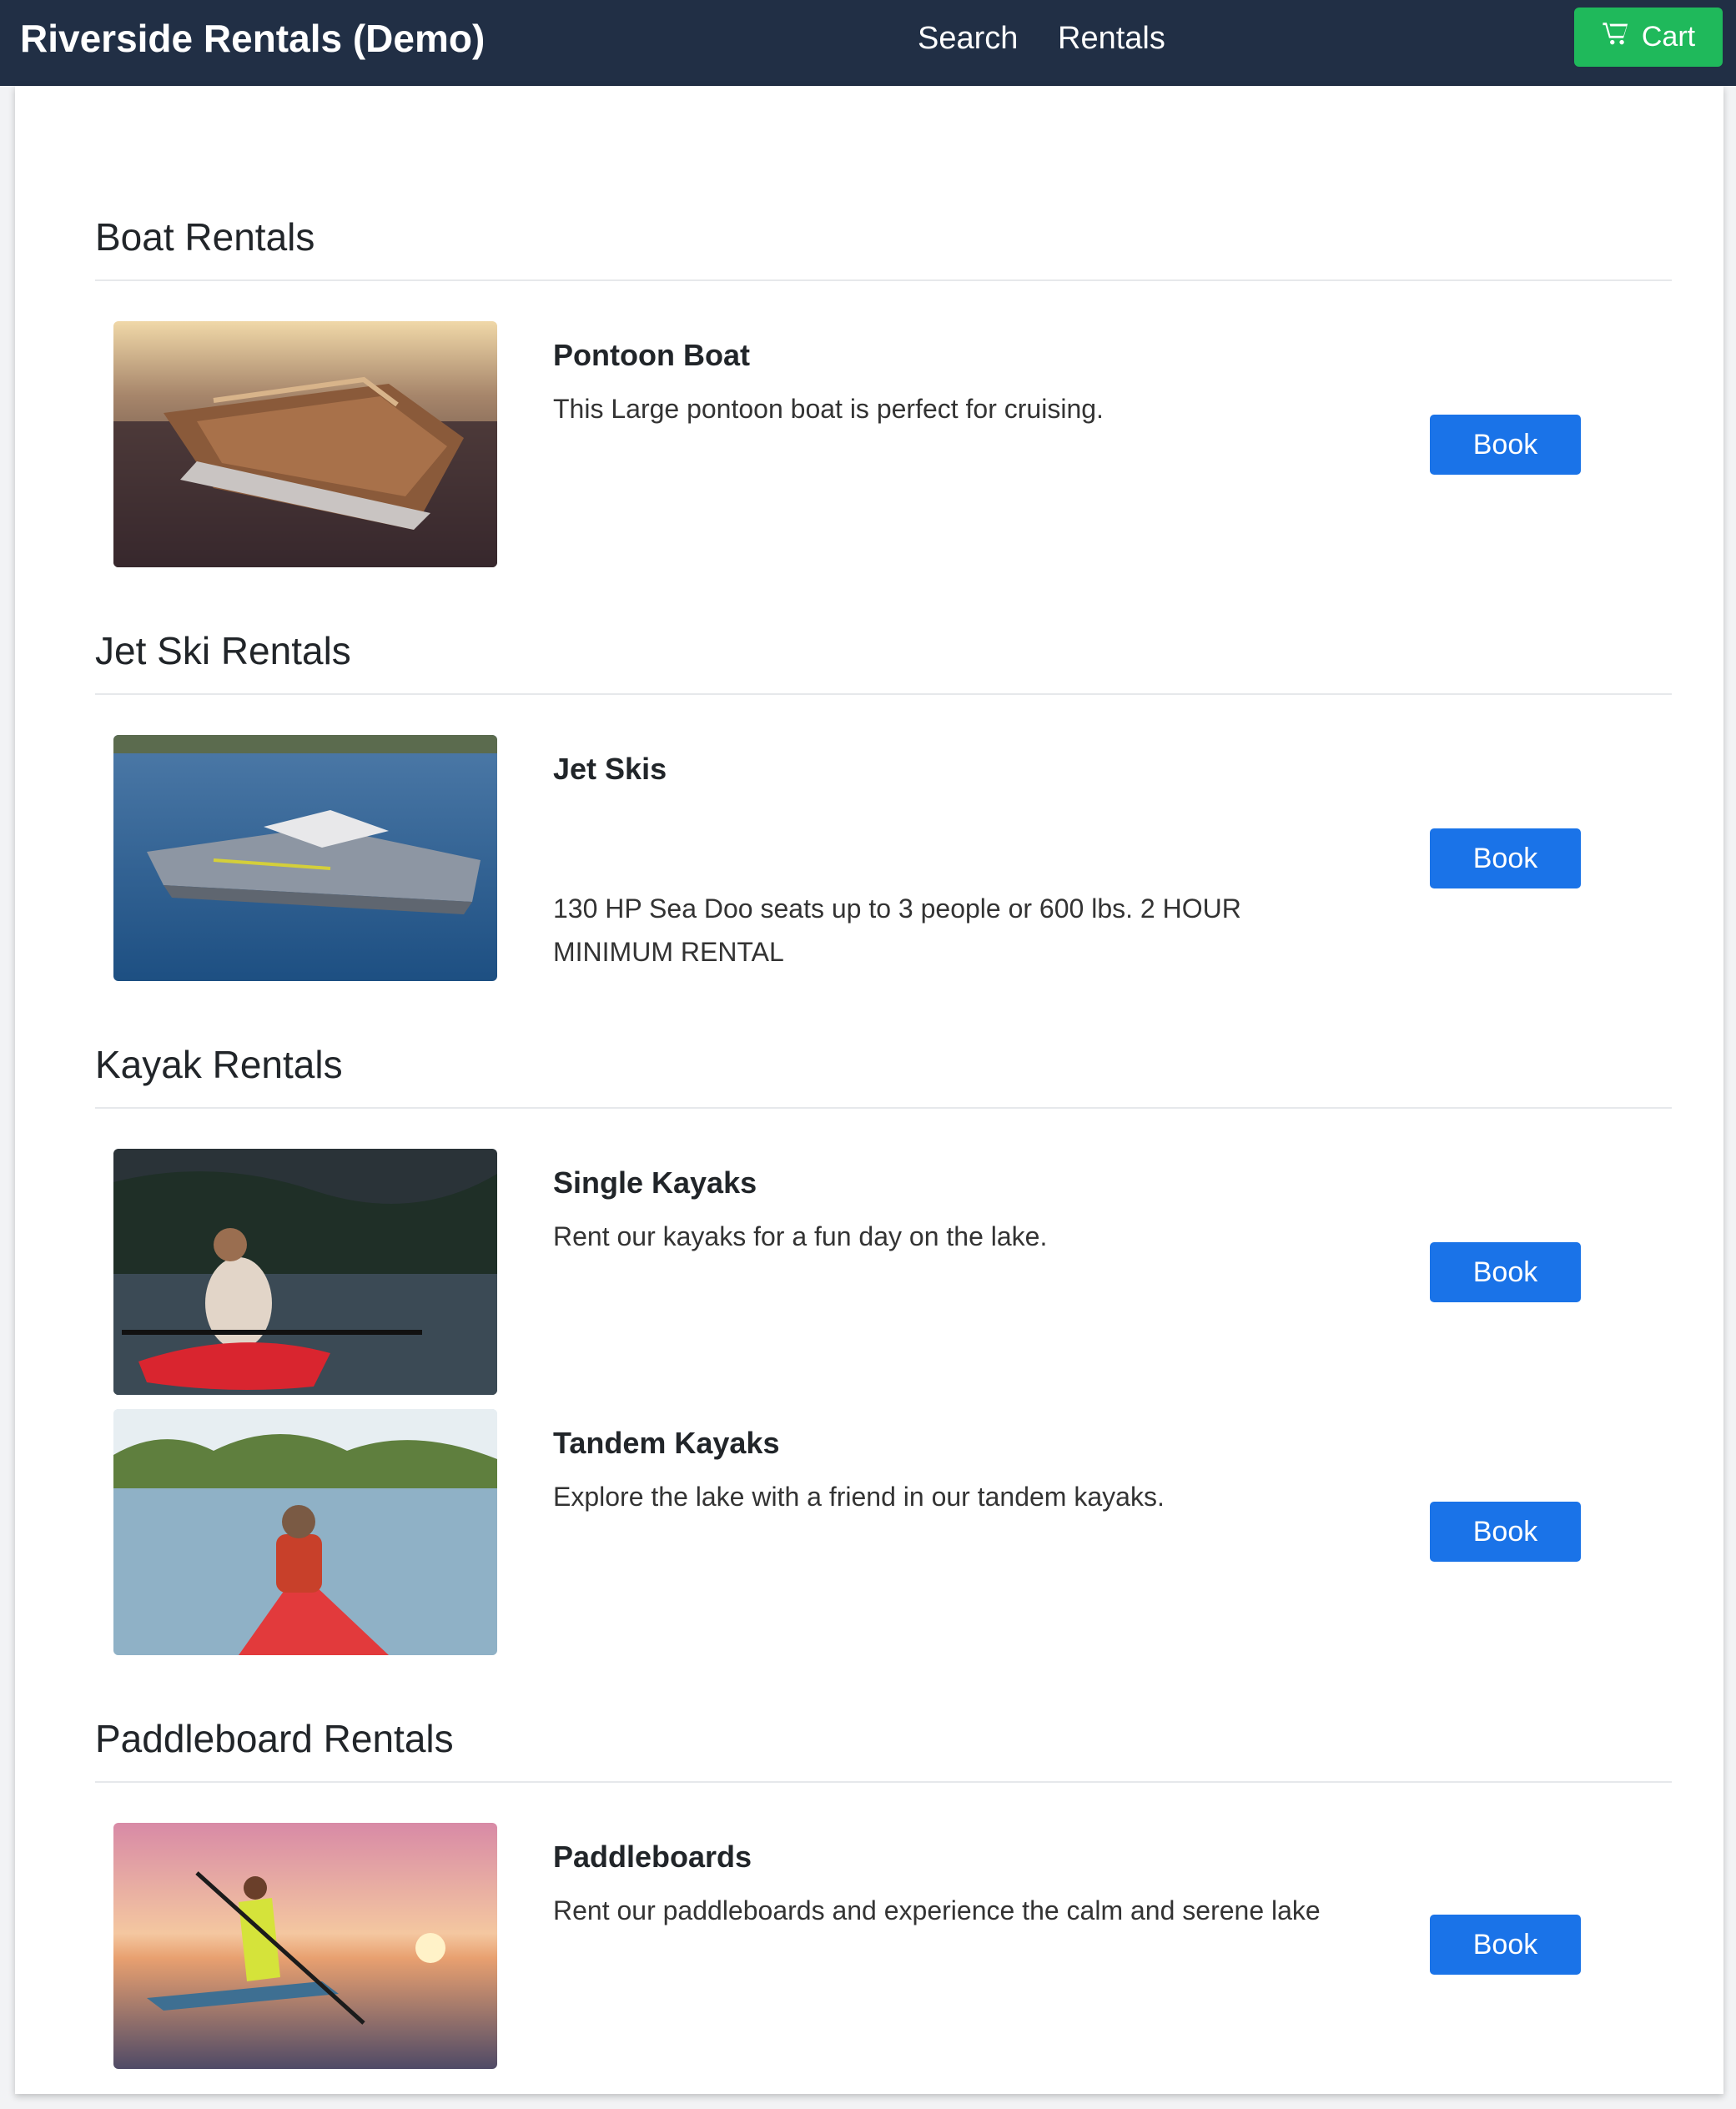 The image size is (1736, 2109). What do you see at coordinates (1505, 1532) in the screenshot?
I see `book-button-tandem-kayaks: Book` at bounding box center [1505, 1532].